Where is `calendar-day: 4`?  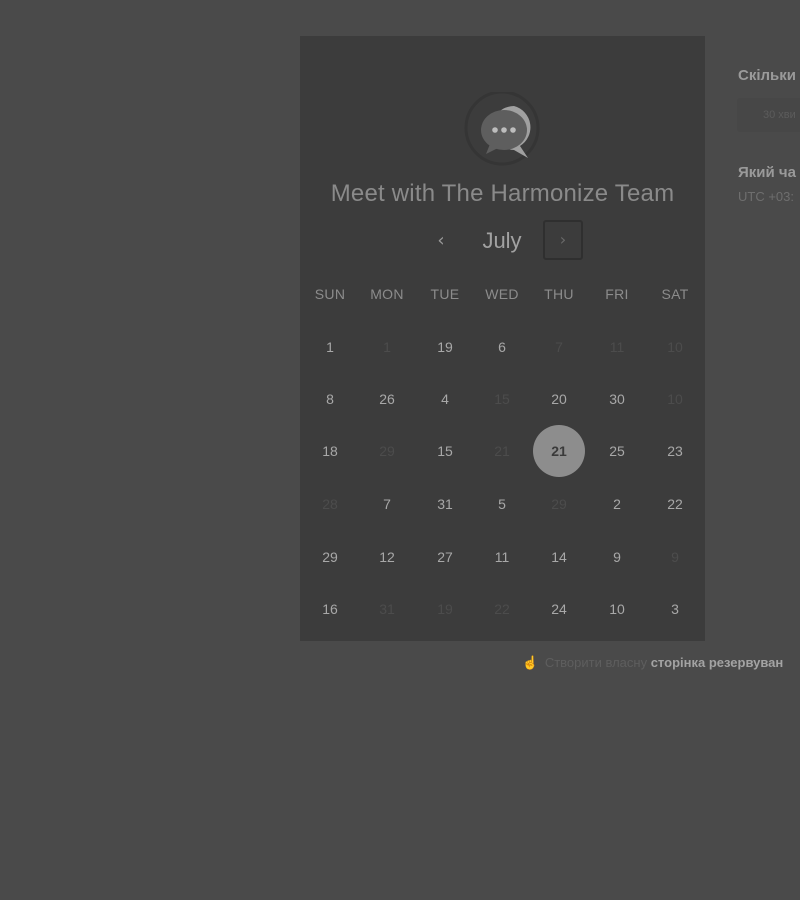 calendar-day: 4 is located at coordinates (445, 399).